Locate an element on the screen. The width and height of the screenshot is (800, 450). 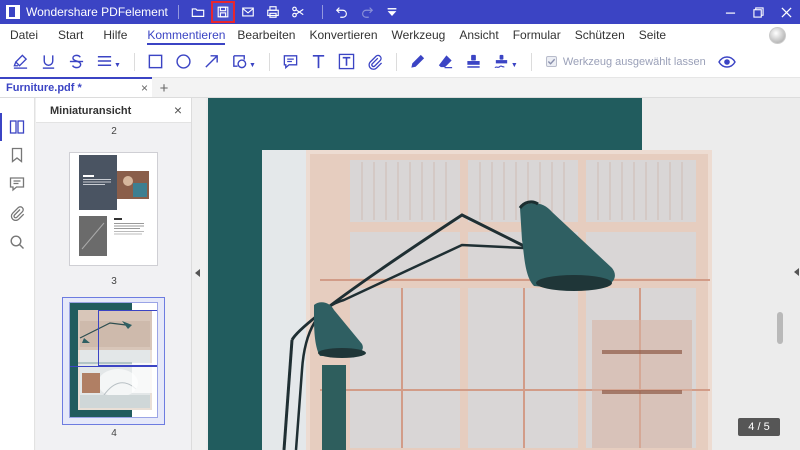
eye-icon is located at coordinates (726, 62).